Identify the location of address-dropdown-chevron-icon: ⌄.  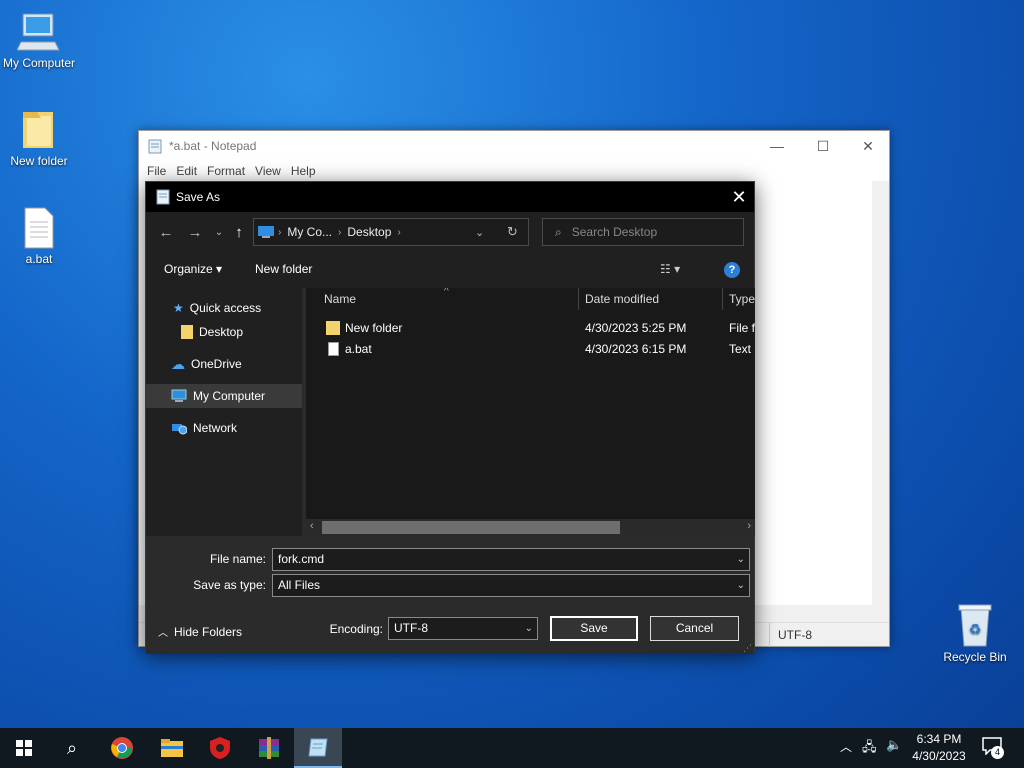
(479, 232).